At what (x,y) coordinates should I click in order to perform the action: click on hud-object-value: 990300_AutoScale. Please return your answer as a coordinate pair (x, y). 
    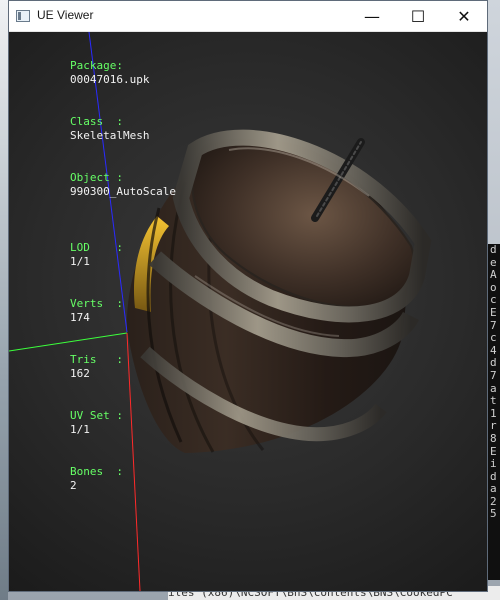
    Looking at the image, I should click on (122, 191).